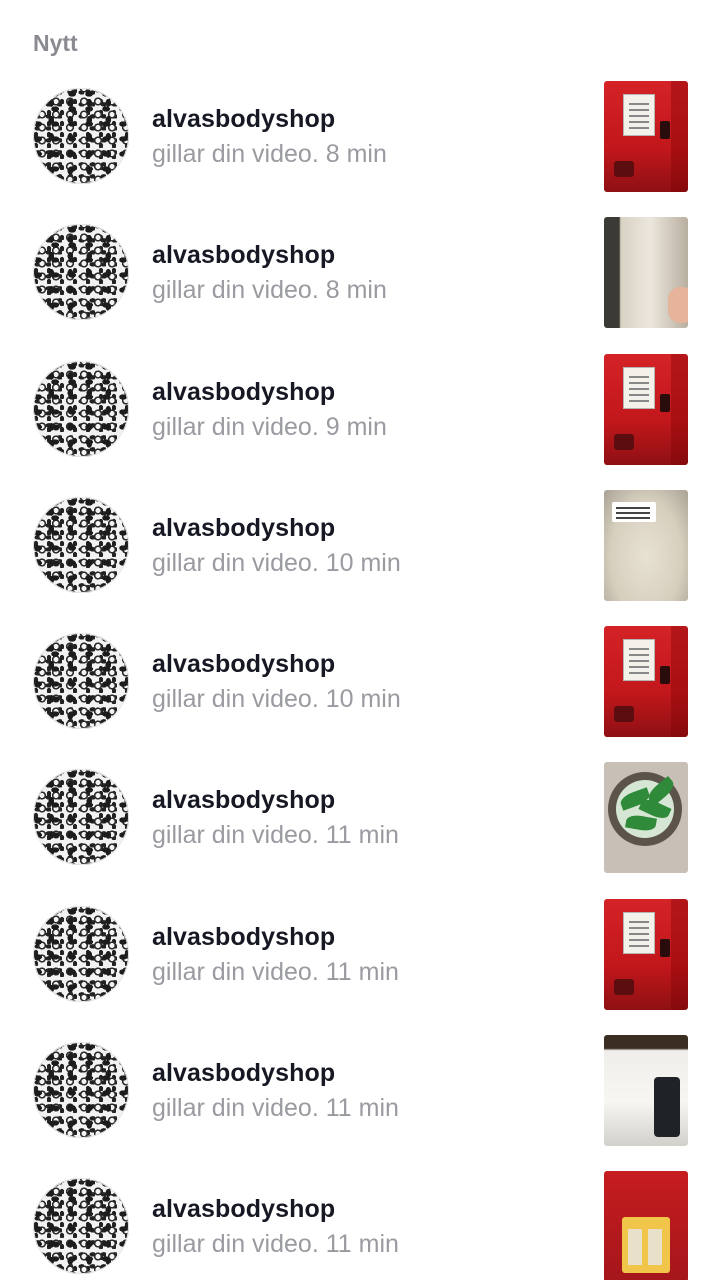 The height and width of the screenshot is (1280, 720). I want to click on activity-line: gillar din video. 9 min, so click(269, 427).